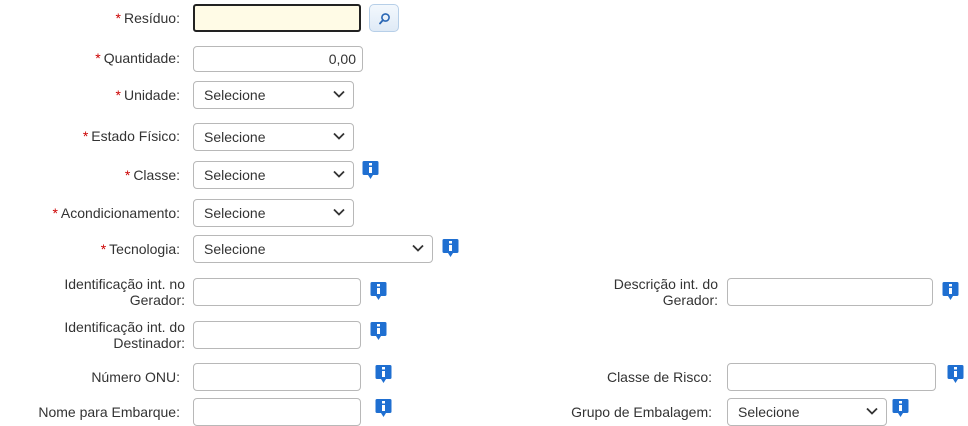  I want to click on ident-gerador-label: Identificação int. no Gerador:, so click(124, 292).